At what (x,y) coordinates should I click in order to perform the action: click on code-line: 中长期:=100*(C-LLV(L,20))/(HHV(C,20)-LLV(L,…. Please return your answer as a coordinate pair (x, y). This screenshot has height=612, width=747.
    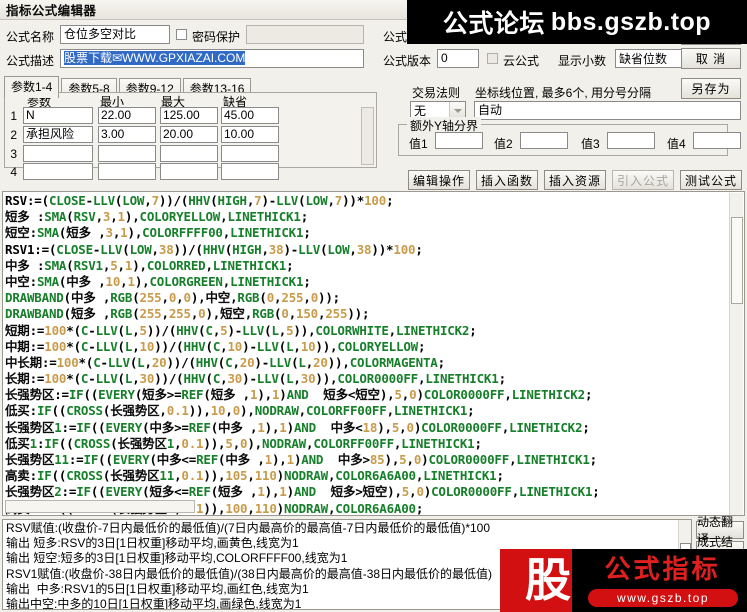
    Looking at the image, I should click on (225, 362).